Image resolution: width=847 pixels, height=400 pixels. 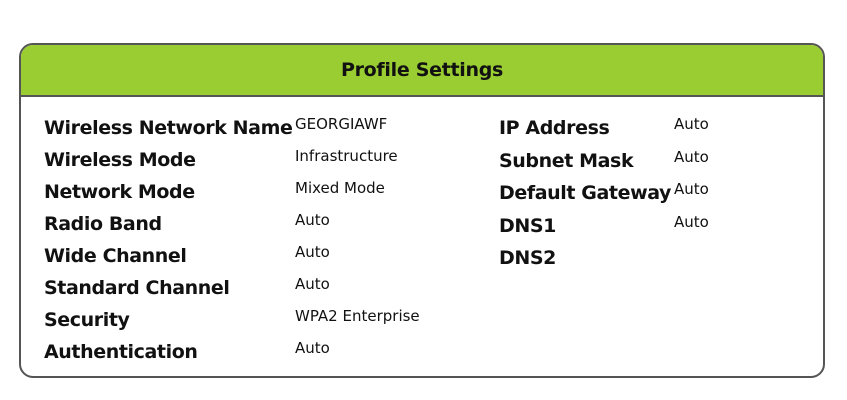 What do you see at coordinates (554, 128) in the screenshot?
I see `setting-label: IP Address` at bounding box center [554, 128].